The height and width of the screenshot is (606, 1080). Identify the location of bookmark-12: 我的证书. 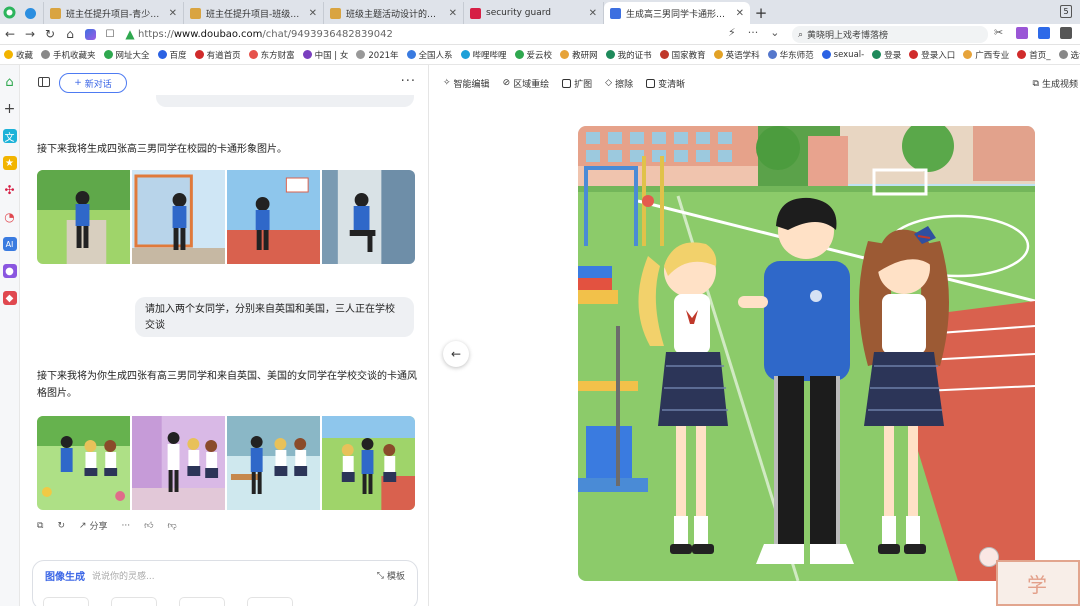
(629, 55).